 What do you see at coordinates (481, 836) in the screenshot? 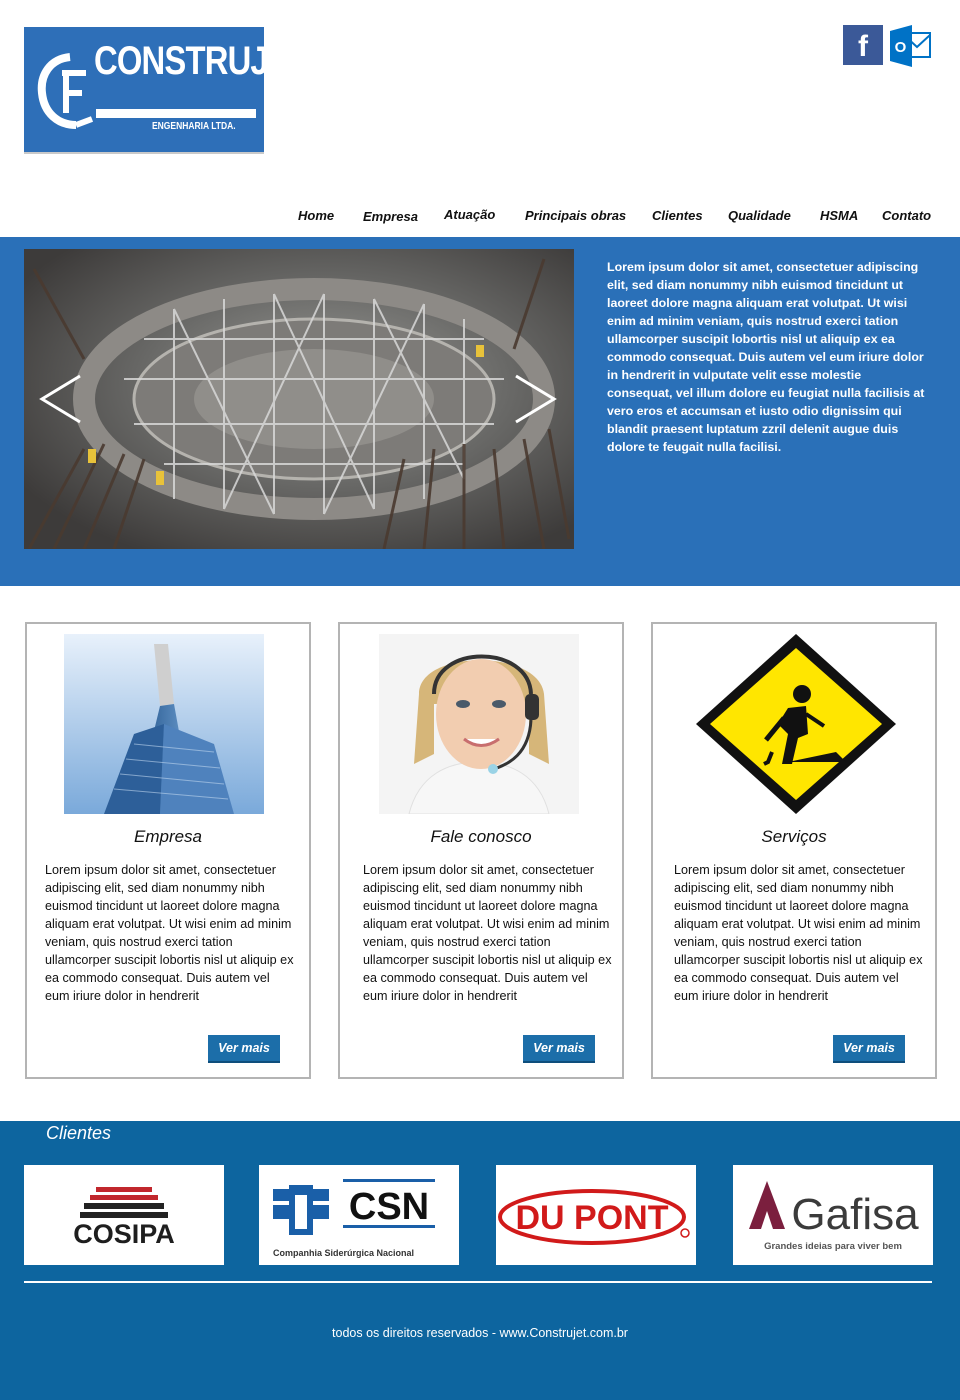
I see `card-title: Fale conosco` at bounding box center [481, 836].